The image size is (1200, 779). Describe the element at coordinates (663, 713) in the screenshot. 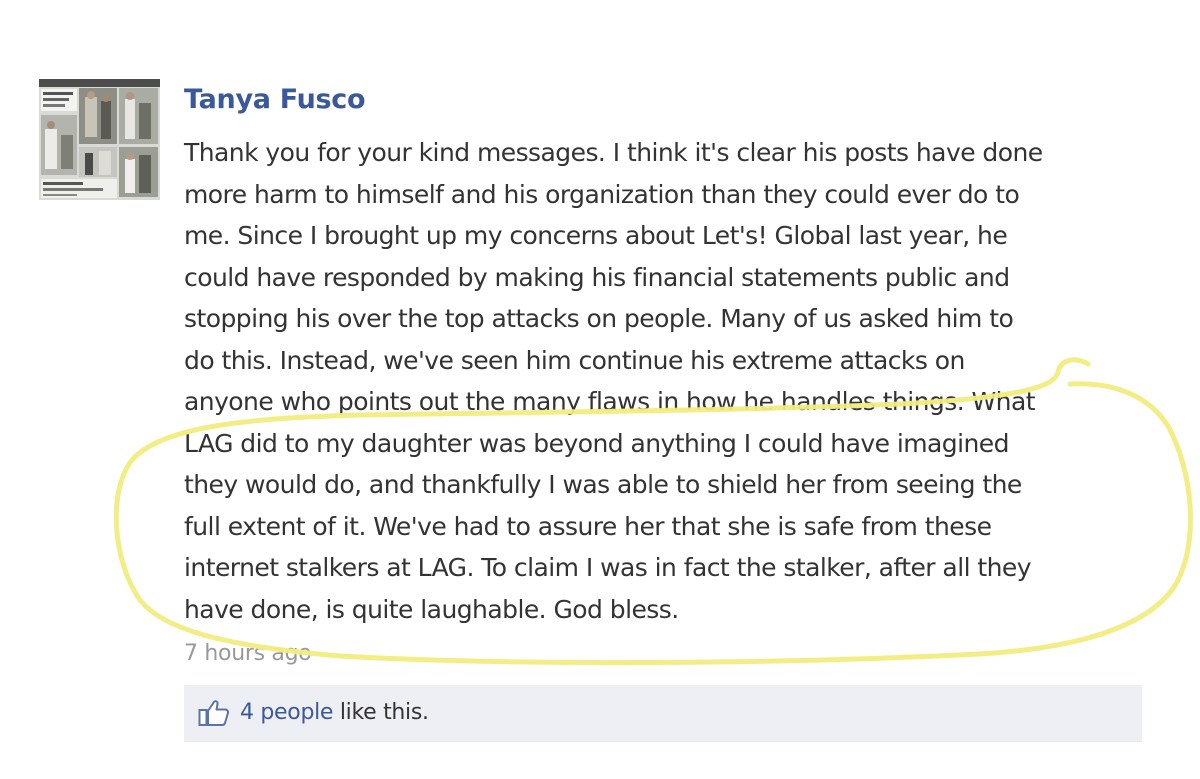

I see `like-summary-bar: 4 people like this.` at that location.